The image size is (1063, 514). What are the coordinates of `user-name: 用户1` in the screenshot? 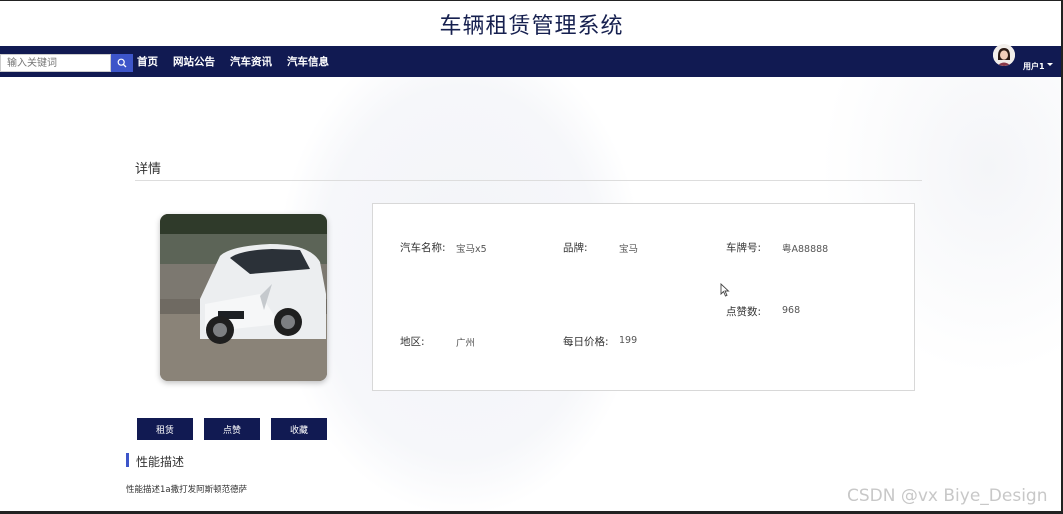 It's located at (1034, 66).